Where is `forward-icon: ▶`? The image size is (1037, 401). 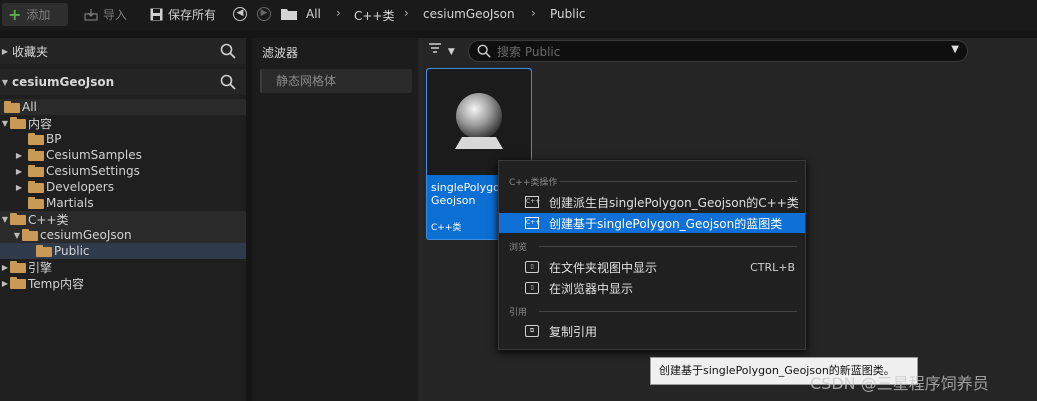 forward-icon: ▶ is located at coordinates (264, 14).